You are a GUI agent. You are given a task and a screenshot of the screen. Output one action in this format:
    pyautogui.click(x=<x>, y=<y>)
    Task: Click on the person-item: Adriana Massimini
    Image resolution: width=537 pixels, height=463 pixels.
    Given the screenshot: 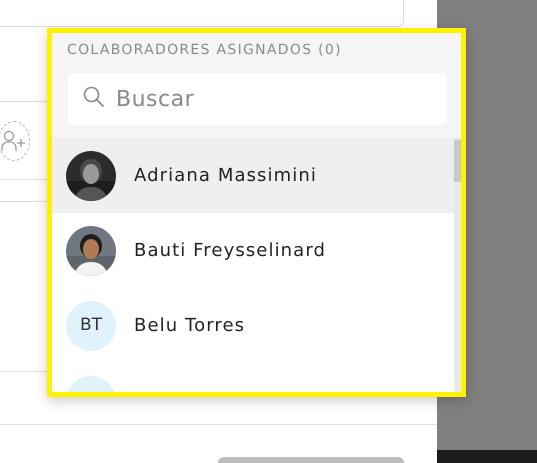 What is the action you would take?
    pyautogui.click(x=253, y=175)
    